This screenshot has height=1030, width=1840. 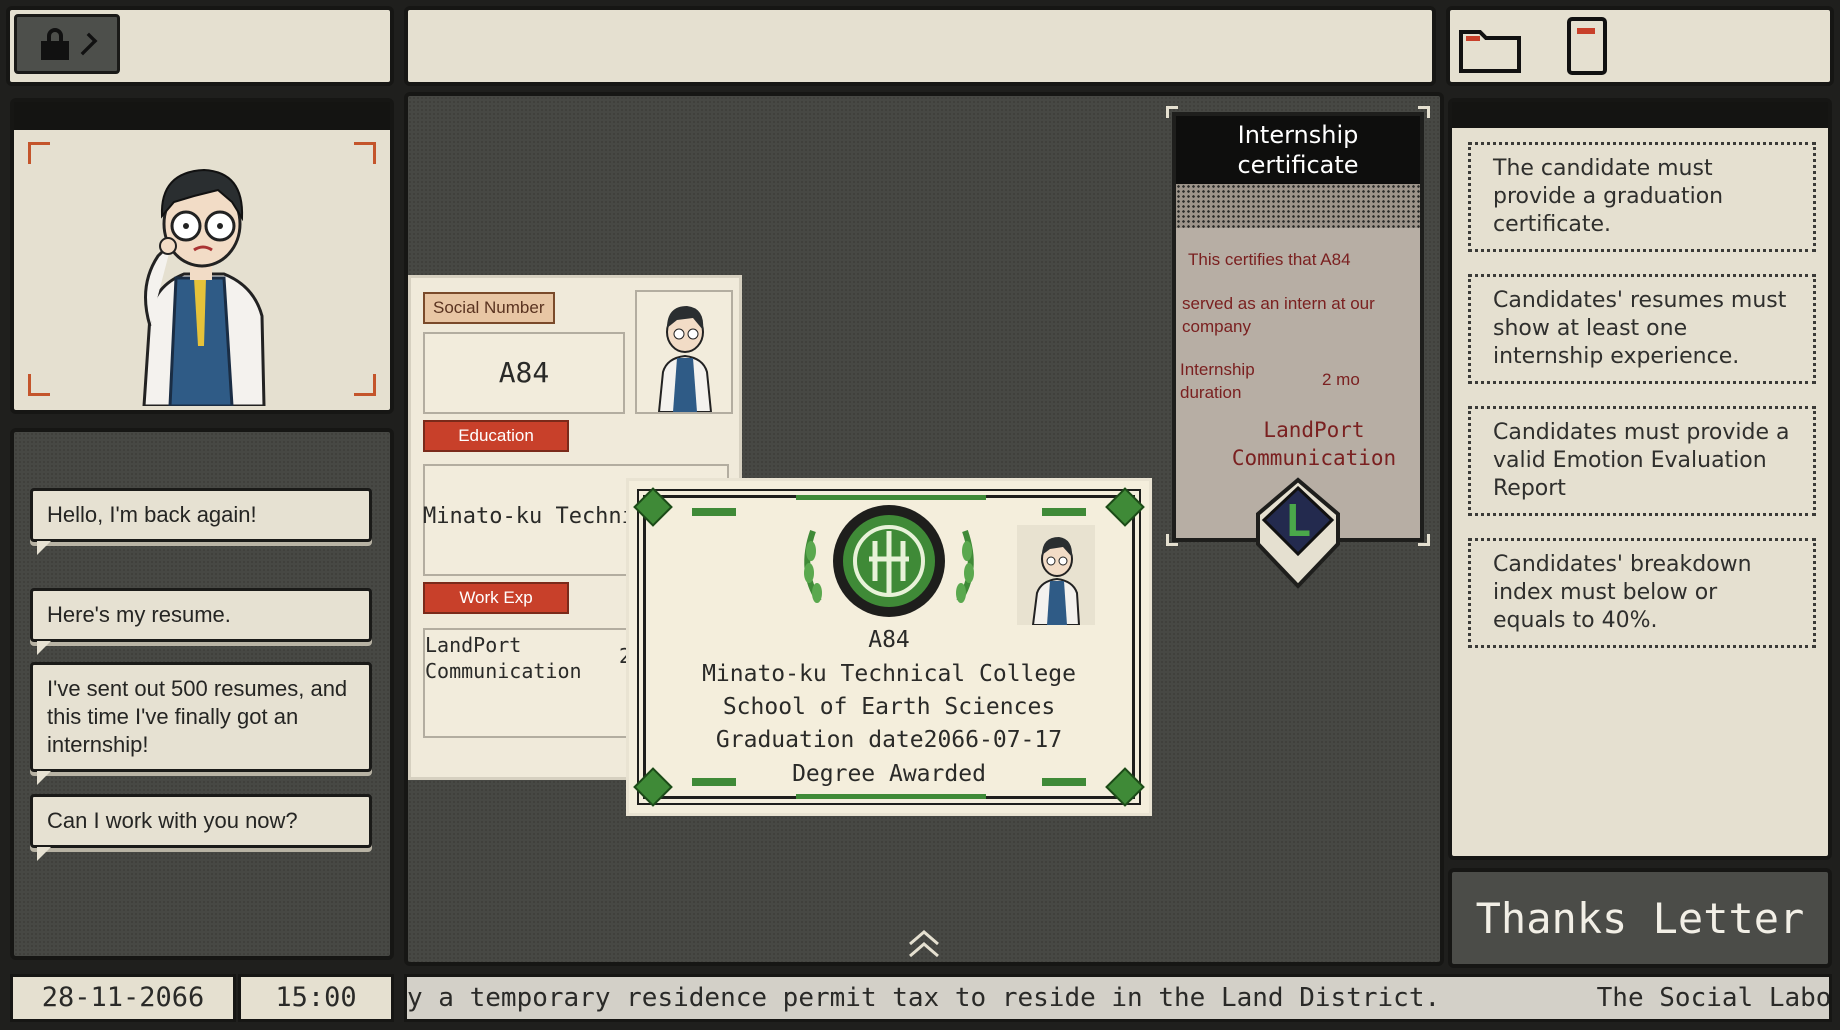 I want to click on dialogue-text: Here's my resume., so click(x=139, y=614).